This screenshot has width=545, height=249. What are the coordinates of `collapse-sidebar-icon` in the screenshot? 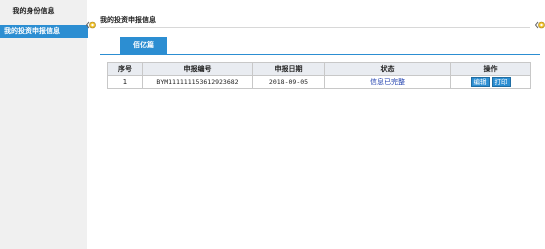 It's located at (91, 25).